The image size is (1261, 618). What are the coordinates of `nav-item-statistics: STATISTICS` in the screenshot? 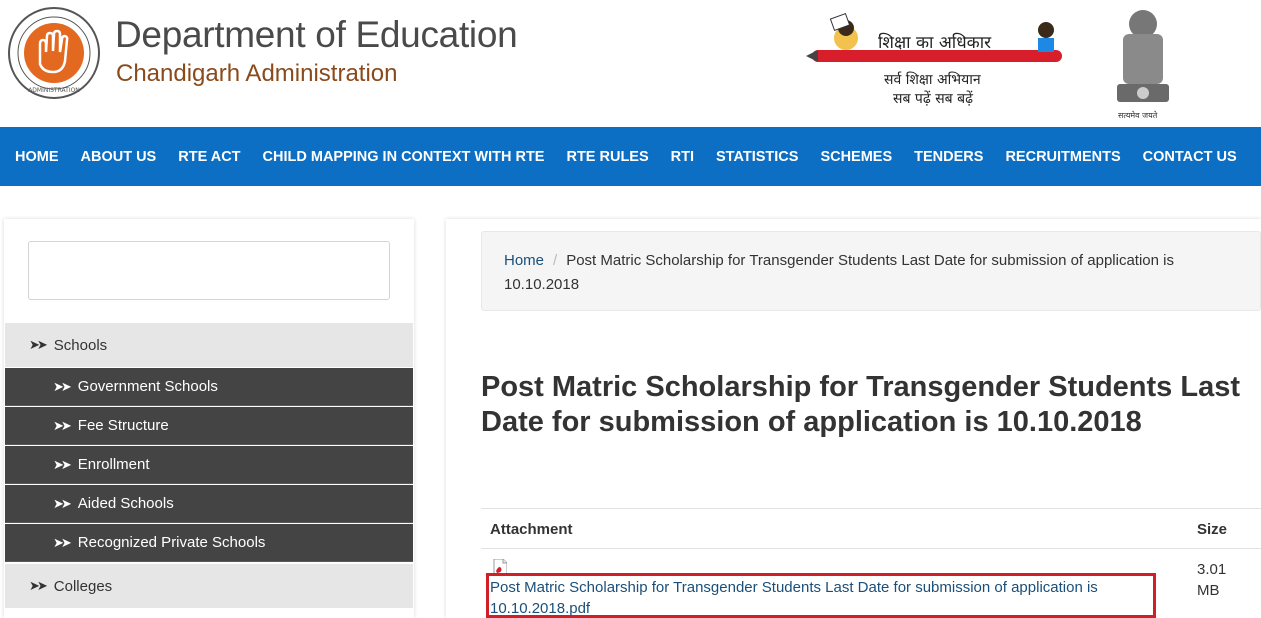 It's located at (757, 157).